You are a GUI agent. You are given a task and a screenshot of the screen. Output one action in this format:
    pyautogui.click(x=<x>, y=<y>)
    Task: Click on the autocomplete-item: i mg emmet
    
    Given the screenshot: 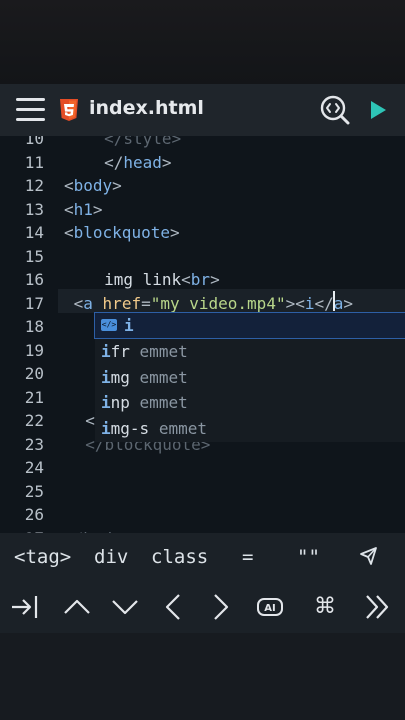 What is the action you would take?
    pyautogui.click(x=250, y=377)
    